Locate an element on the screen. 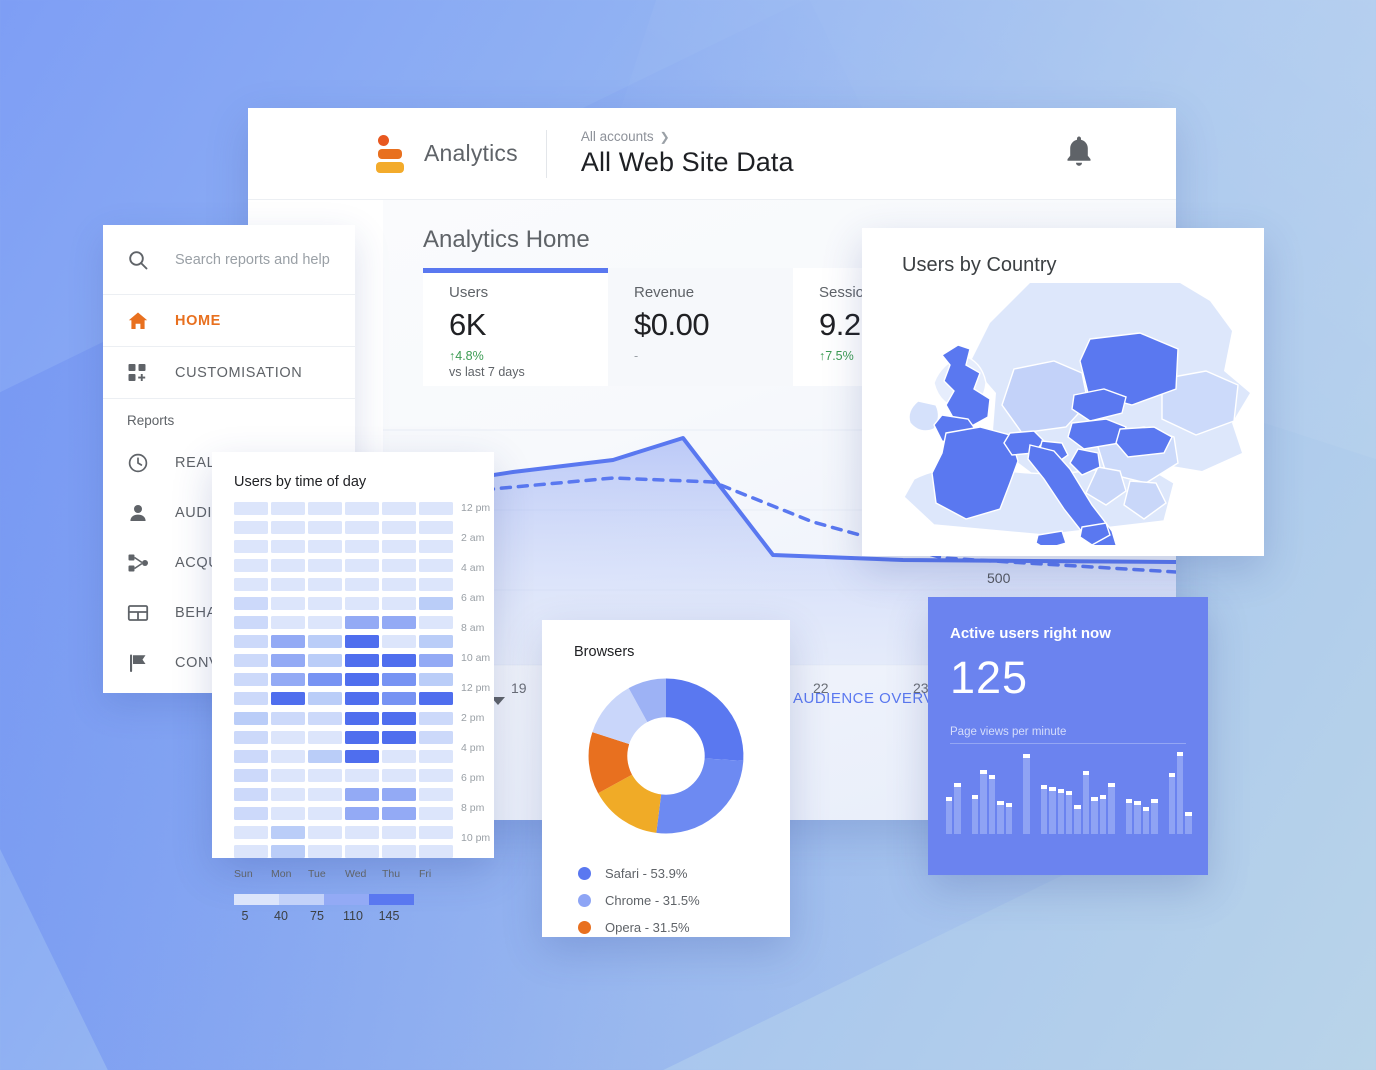  heatmap-day-axis: Sun Mon Tue Wed Thu Fri is located at coordinates (364, 874).